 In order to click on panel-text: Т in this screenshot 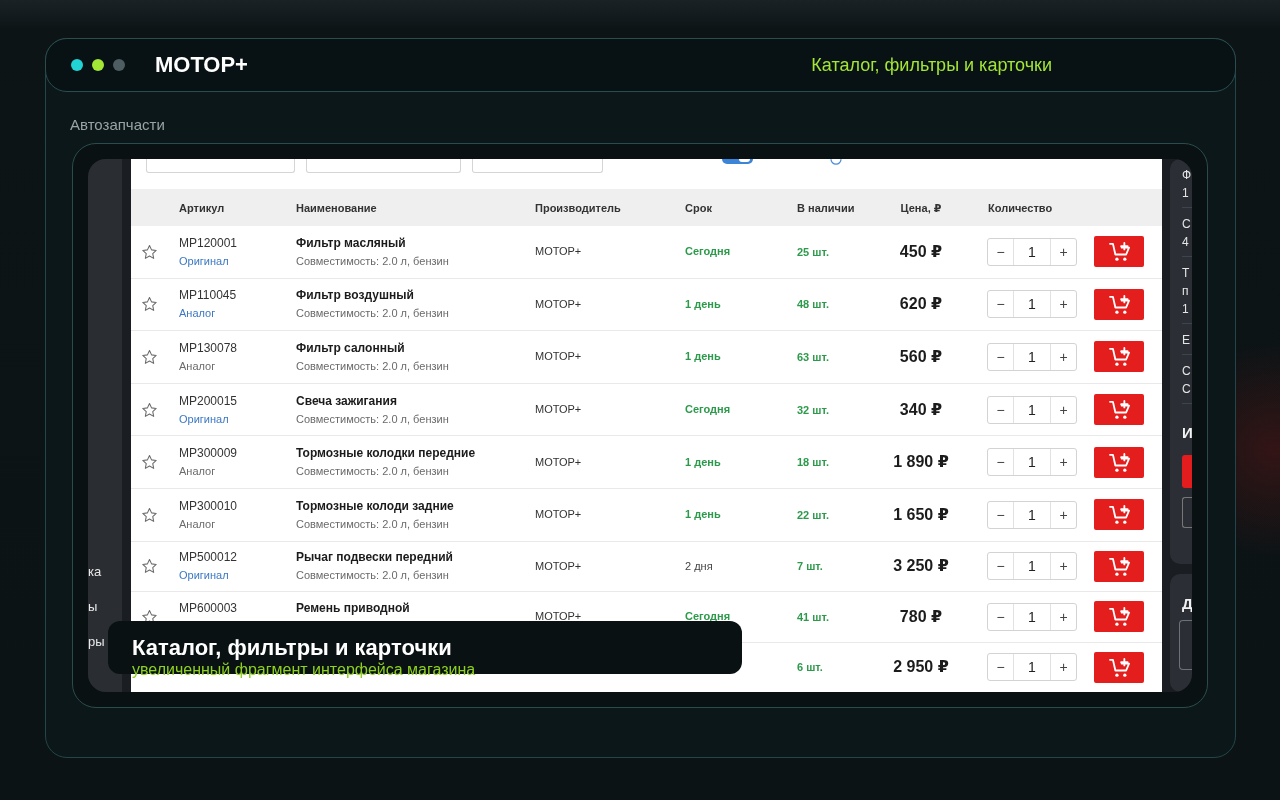, I will do `click(1186, 273)`.